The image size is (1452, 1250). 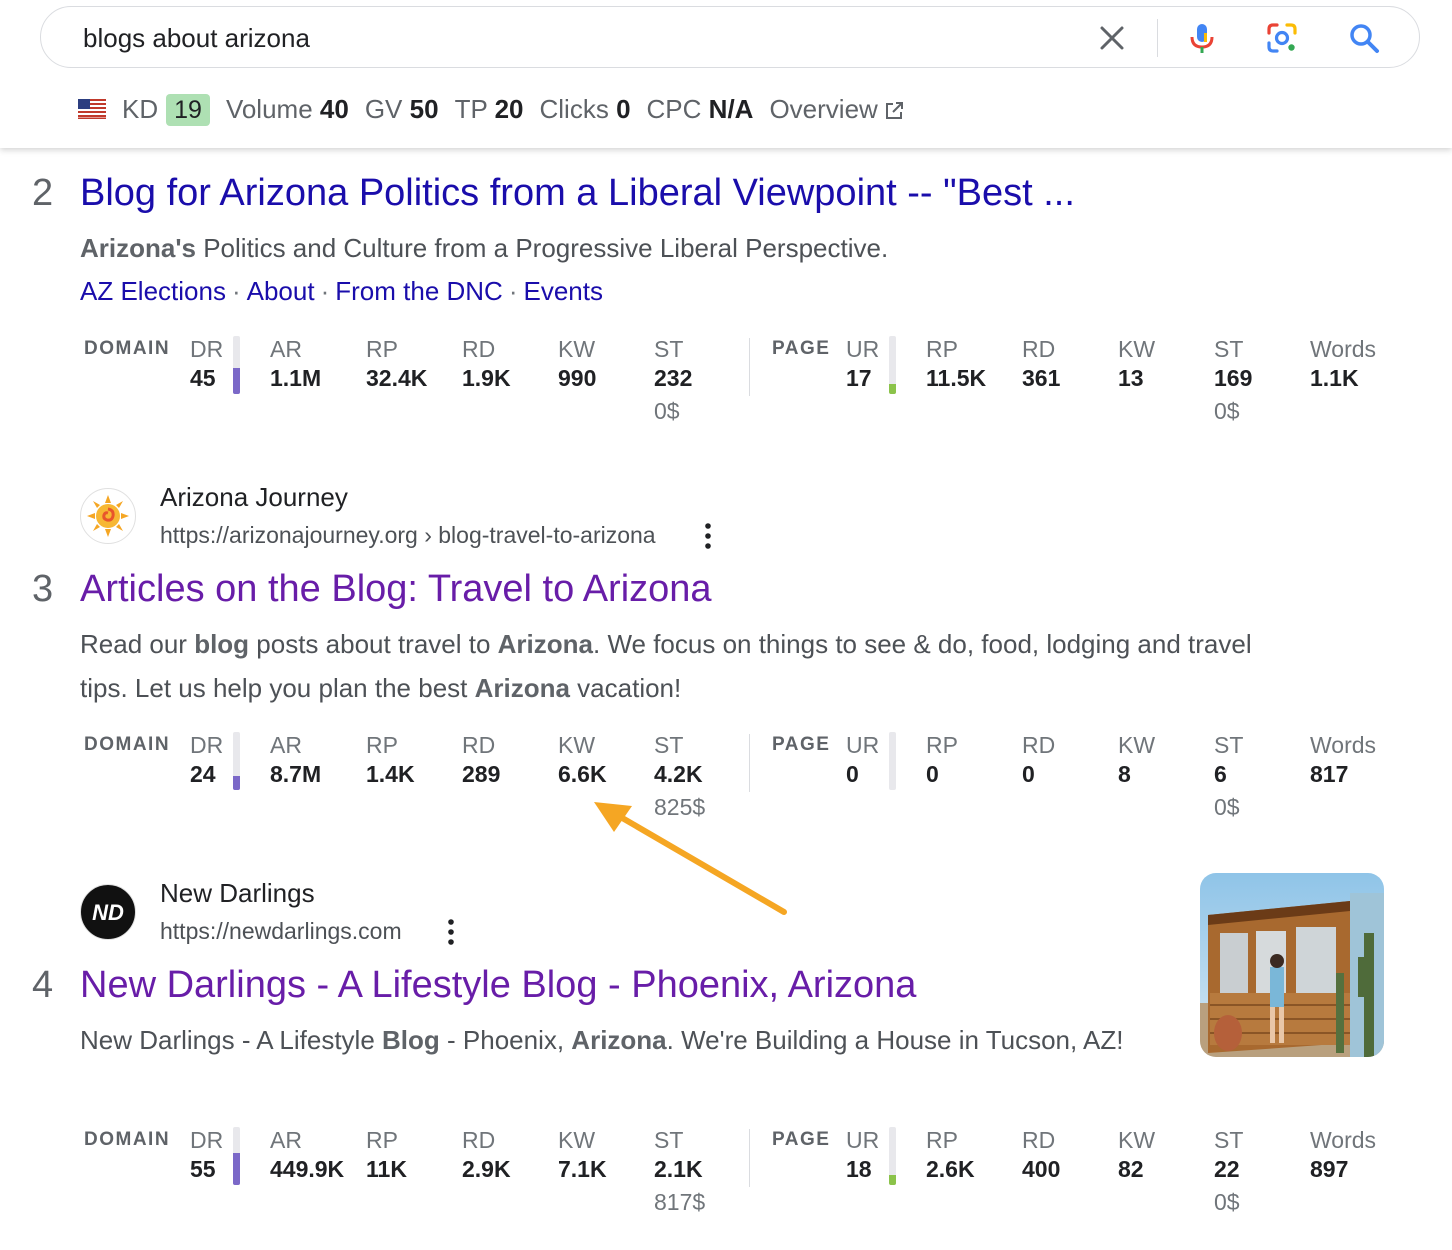 I want to click on kd-badge: 19, so click(x=188, y=109).